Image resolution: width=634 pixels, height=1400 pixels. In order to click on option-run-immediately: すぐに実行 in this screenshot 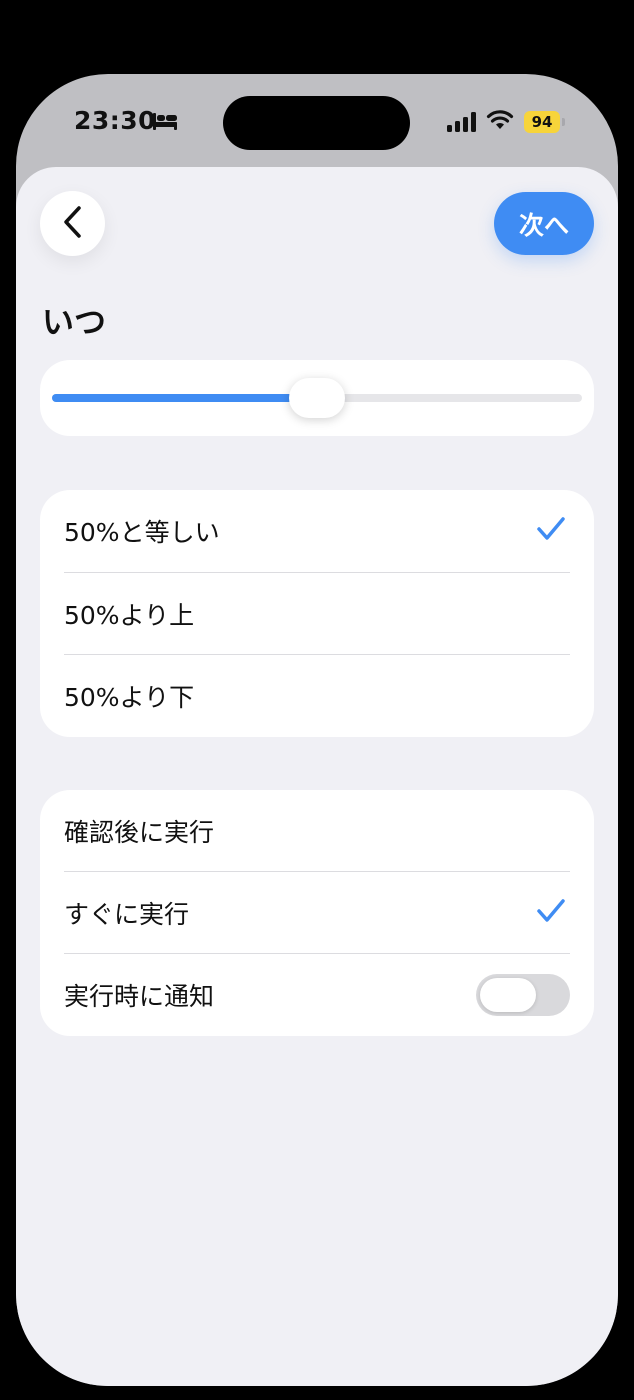, I will do `click(317, 913)`.